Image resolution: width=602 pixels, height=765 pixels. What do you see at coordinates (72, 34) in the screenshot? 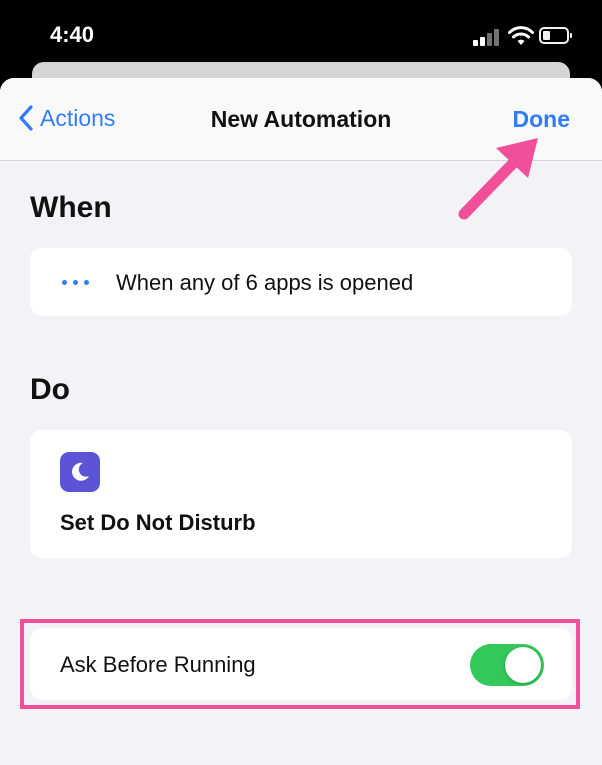
I see `status-time: 4:40` at bounding box center [72, 34].